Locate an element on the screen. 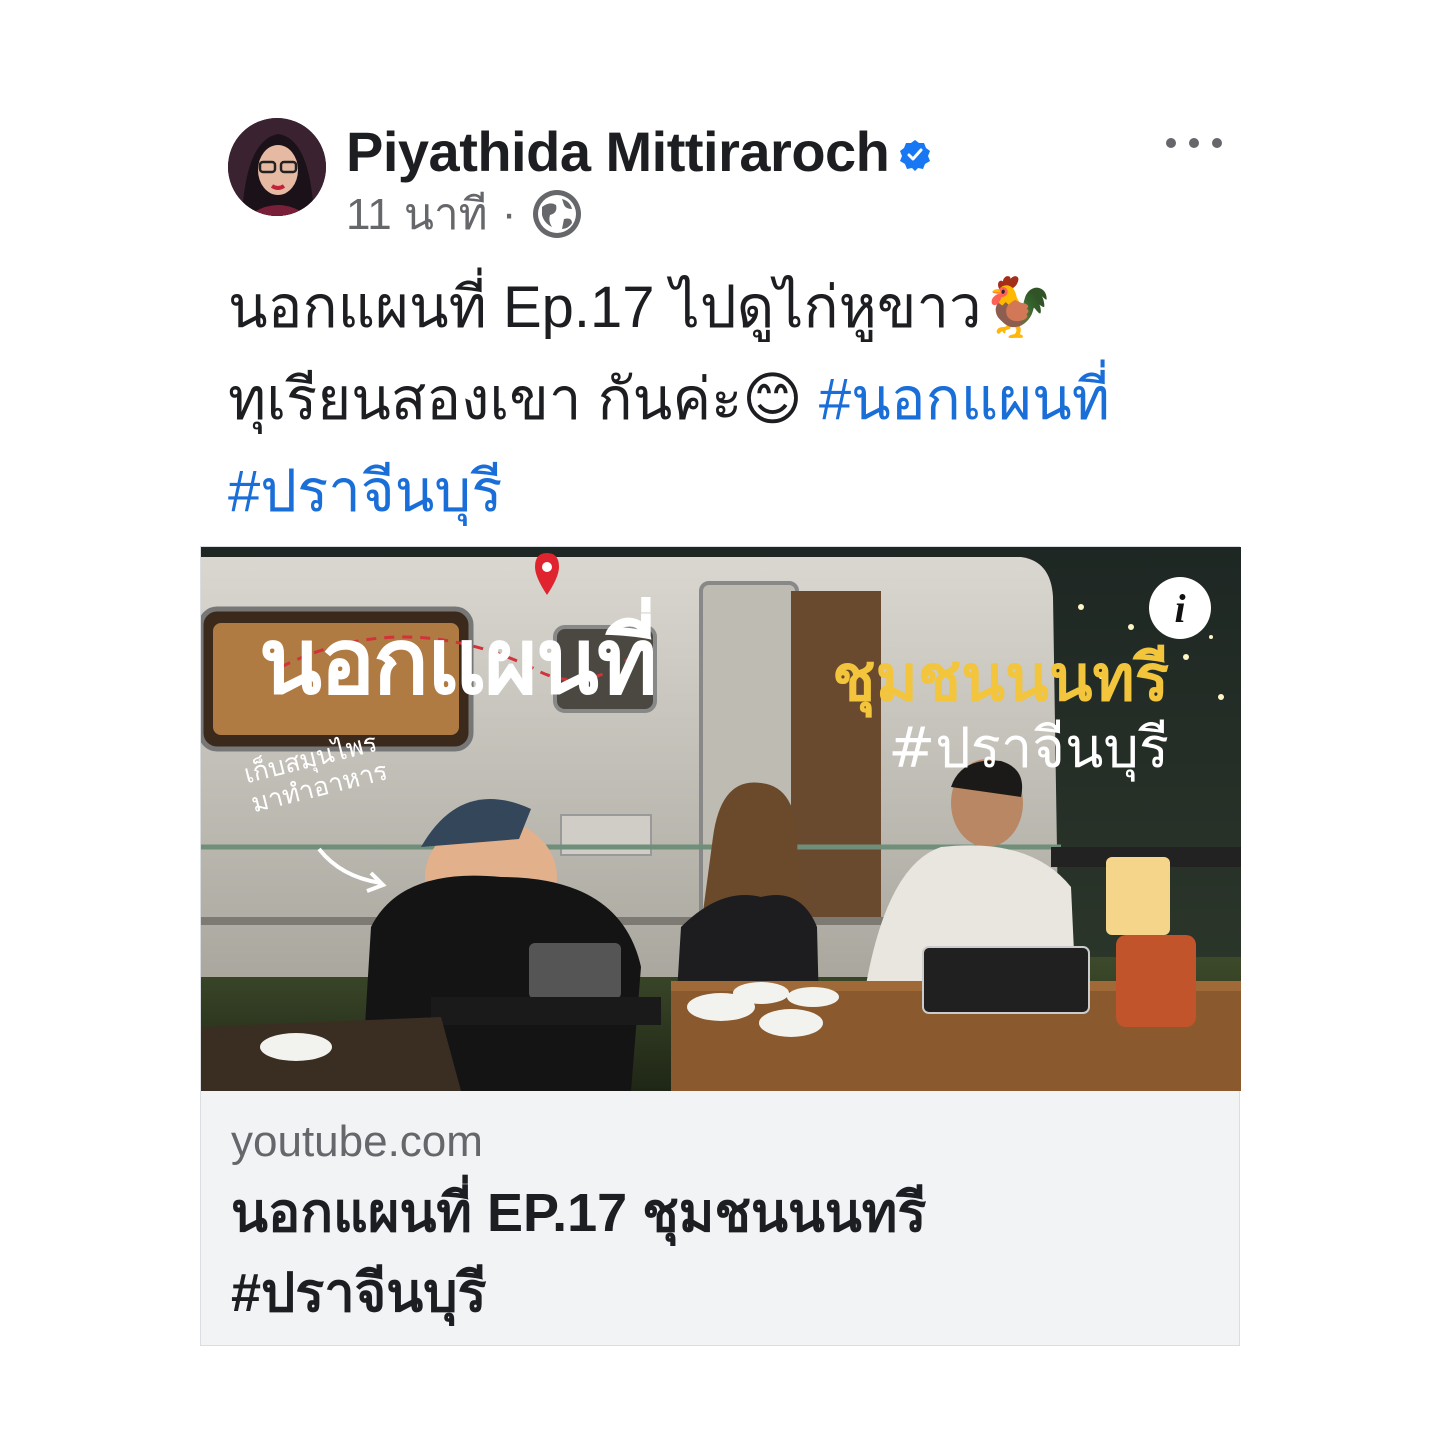 The height and width of the screenshot is (1440, 1440). info-icon: i is located at coordinates (1180, 608).